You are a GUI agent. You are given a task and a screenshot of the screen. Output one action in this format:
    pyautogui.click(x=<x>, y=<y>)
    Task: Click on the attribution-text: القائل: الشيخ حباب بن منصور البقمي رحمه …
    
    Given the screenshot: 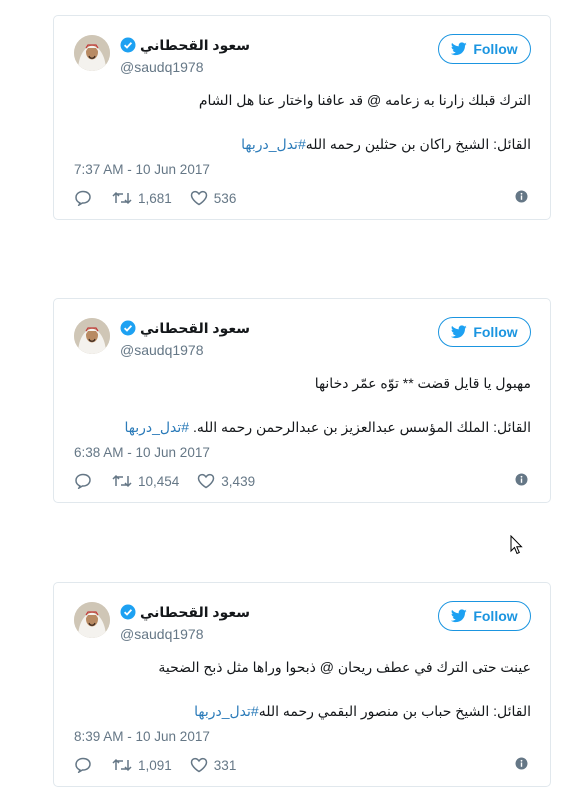 What is the action you would take?
    pyautogui.click(x=394, y=711)
    